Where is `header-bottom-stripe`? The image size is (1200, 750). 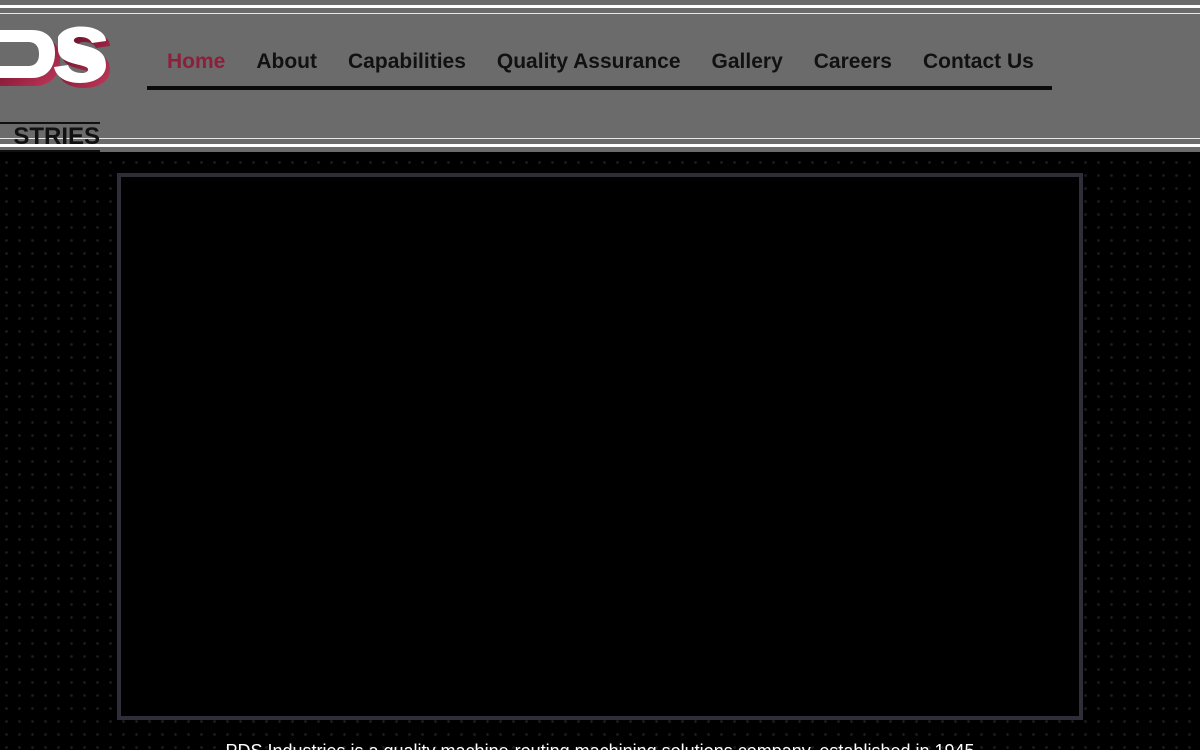
header-bottom-stripe is located at coordinates (600, 145).